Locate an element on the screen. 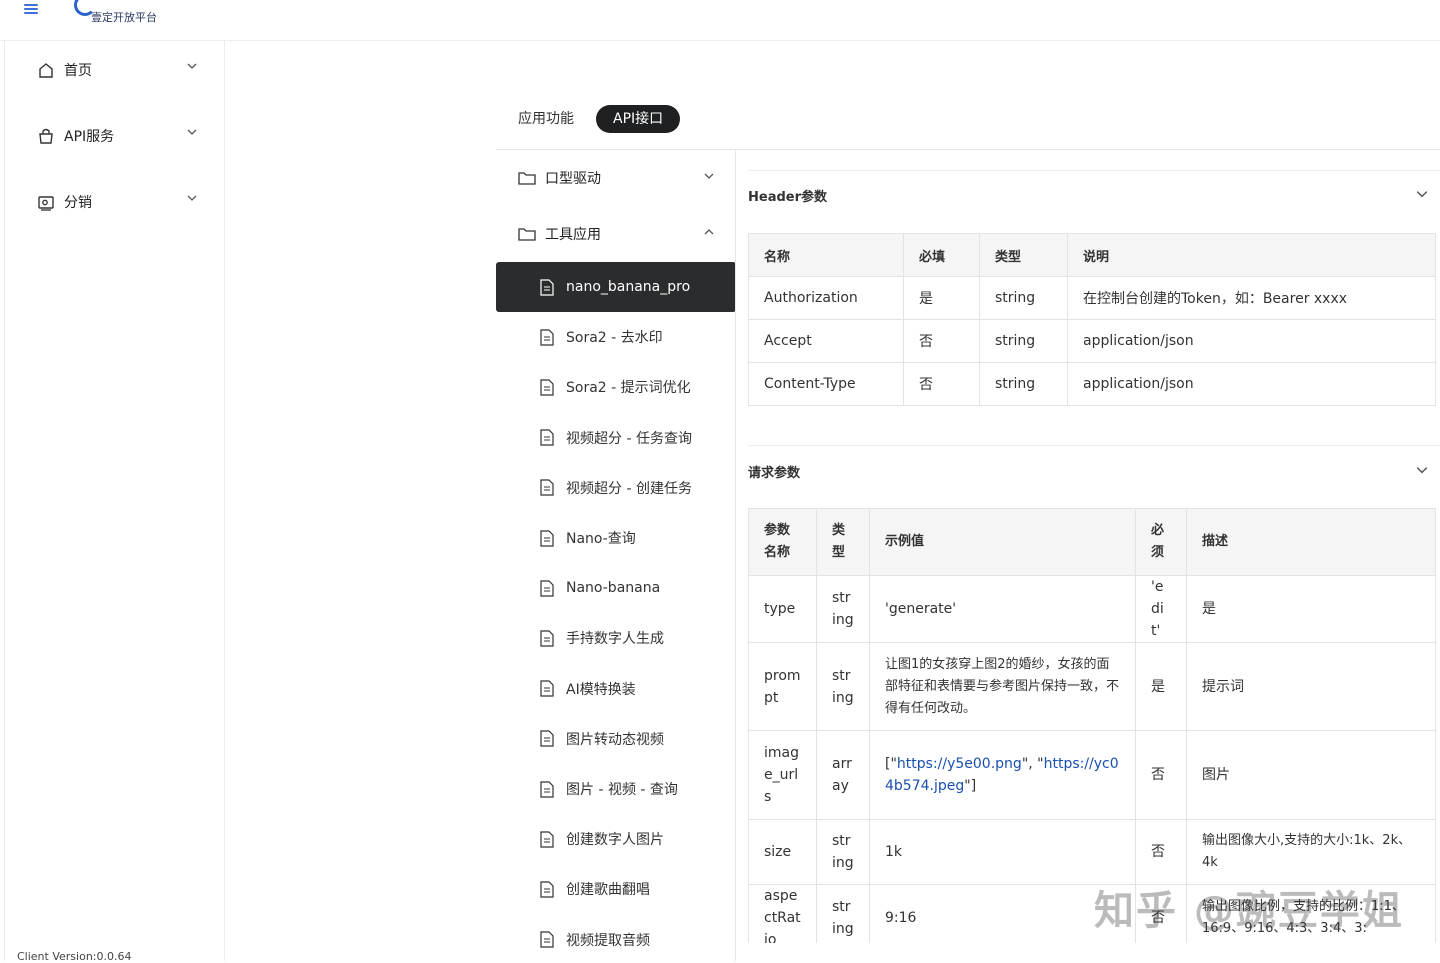 This screenshot has height=963, width=1440. tree-leaf: 视频提取音频 is located at coordinates (615, 938).